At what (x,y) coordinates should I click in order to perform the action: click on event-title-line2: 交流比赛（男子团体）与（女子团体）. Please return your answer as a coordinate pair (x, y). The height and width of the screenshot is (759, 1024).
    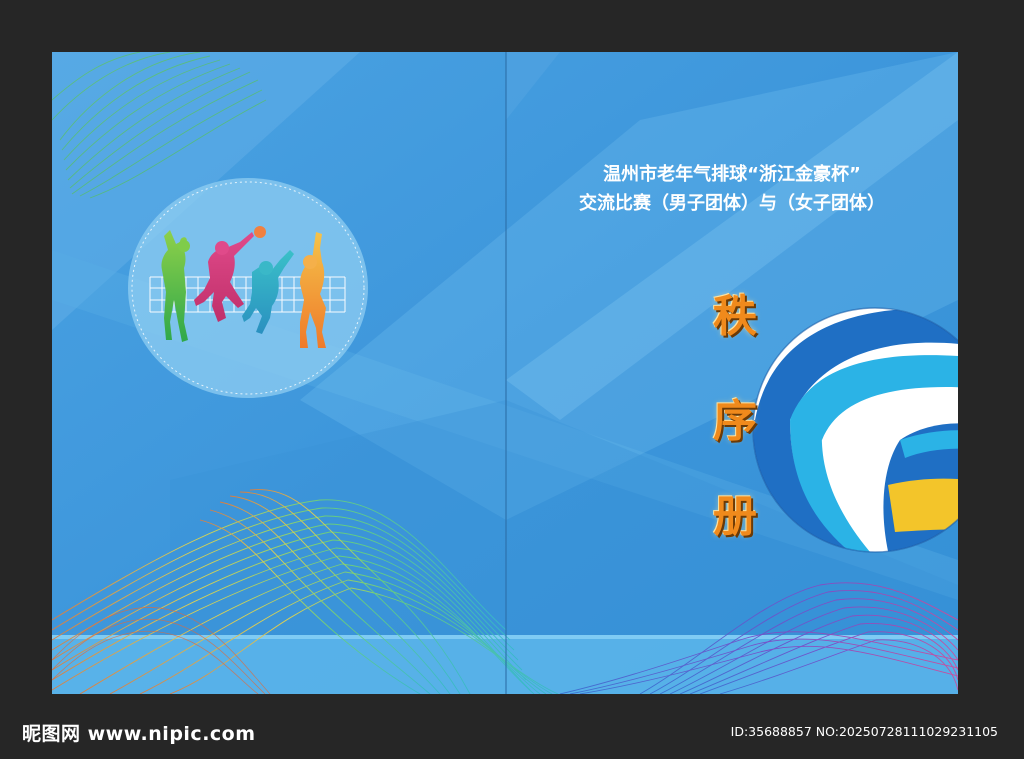
    Looking at the image, I should click on (732, 203).